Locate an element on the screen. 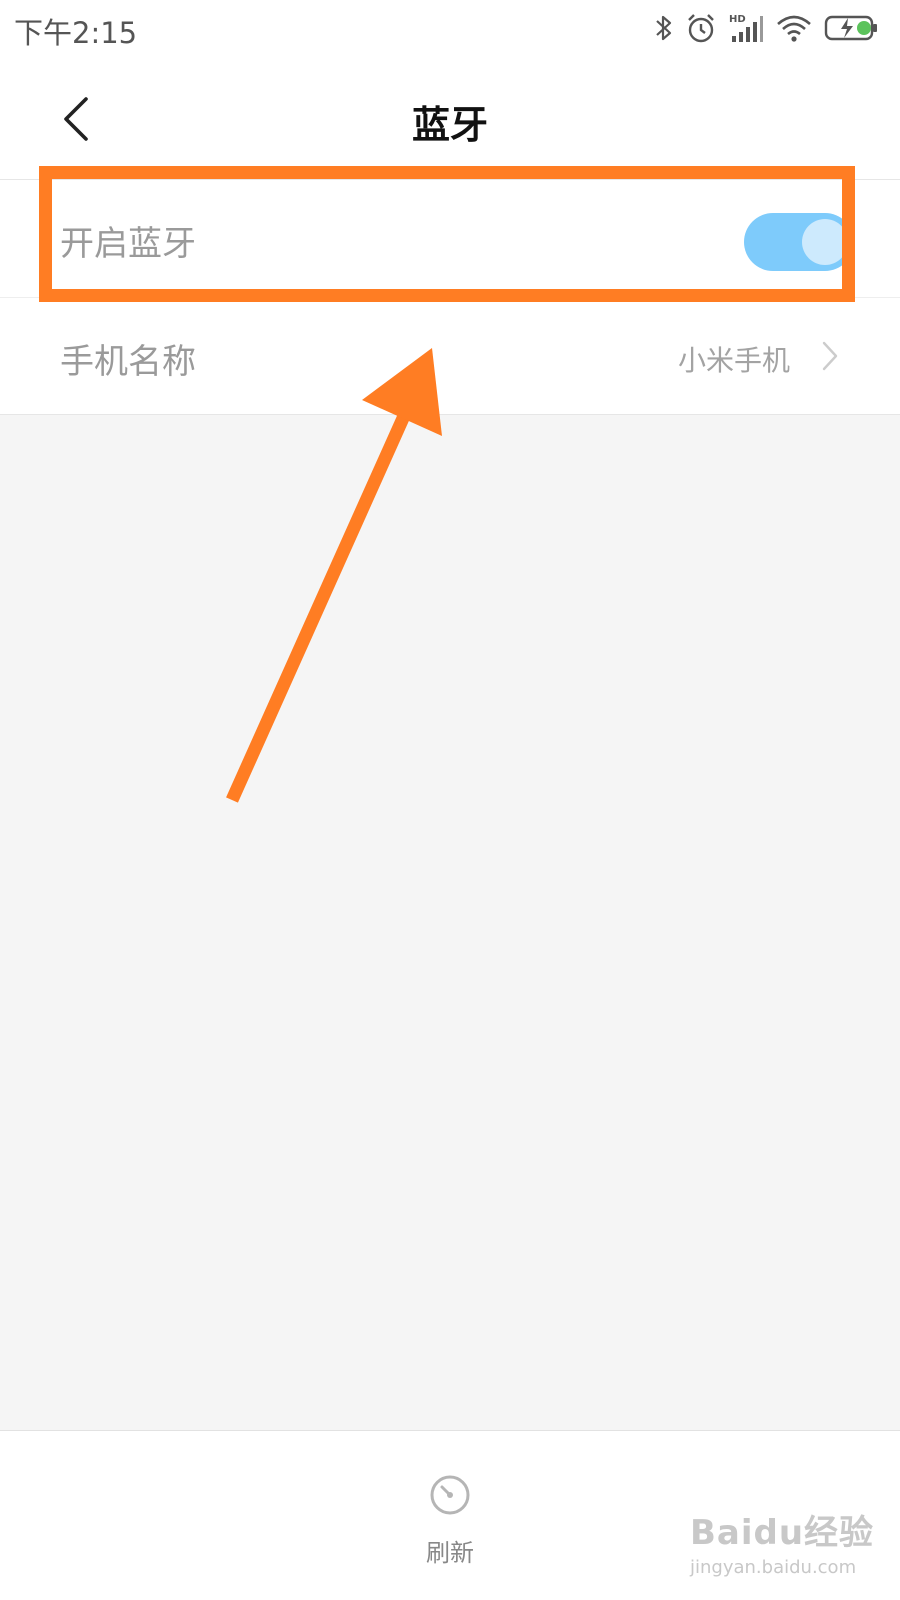 The width and height of the screenshot is (900, 1600). phone-name-label: 手机名称 is located at coordinates (128, 362).